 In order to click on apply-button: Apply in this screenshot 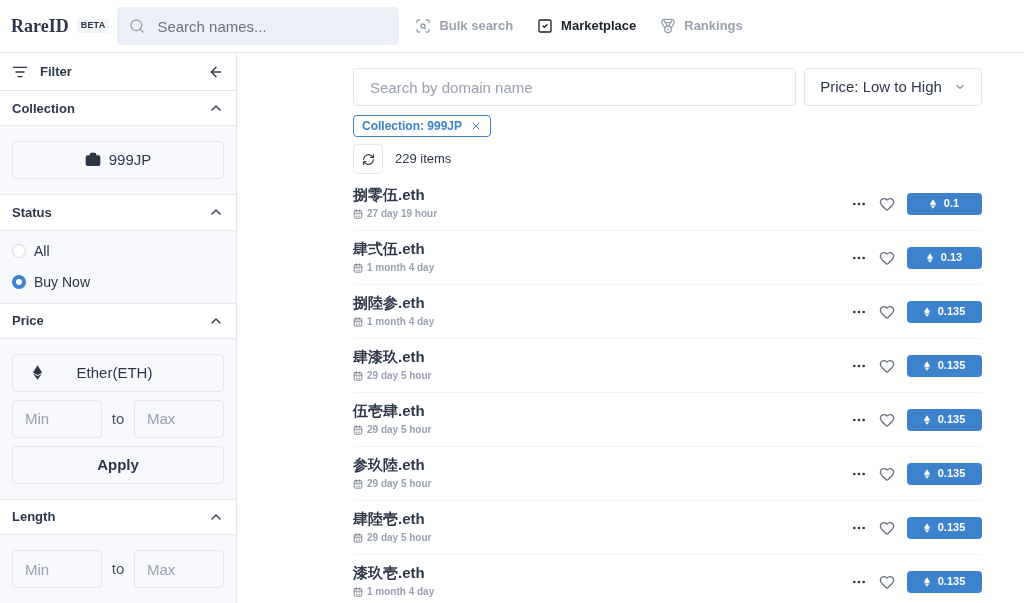, I will do `click(118, 464)`.